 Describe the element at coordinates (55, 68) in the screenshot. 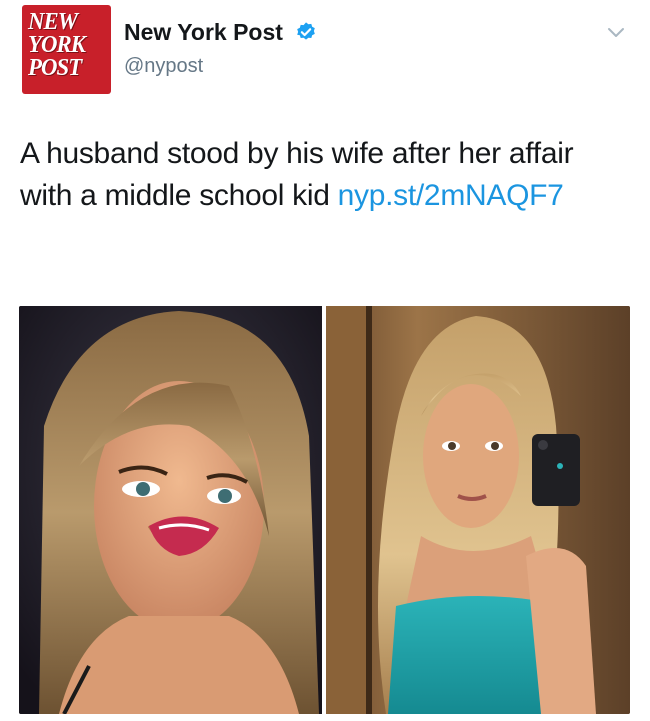

I see `avatar-logo-line: POST` at that location.